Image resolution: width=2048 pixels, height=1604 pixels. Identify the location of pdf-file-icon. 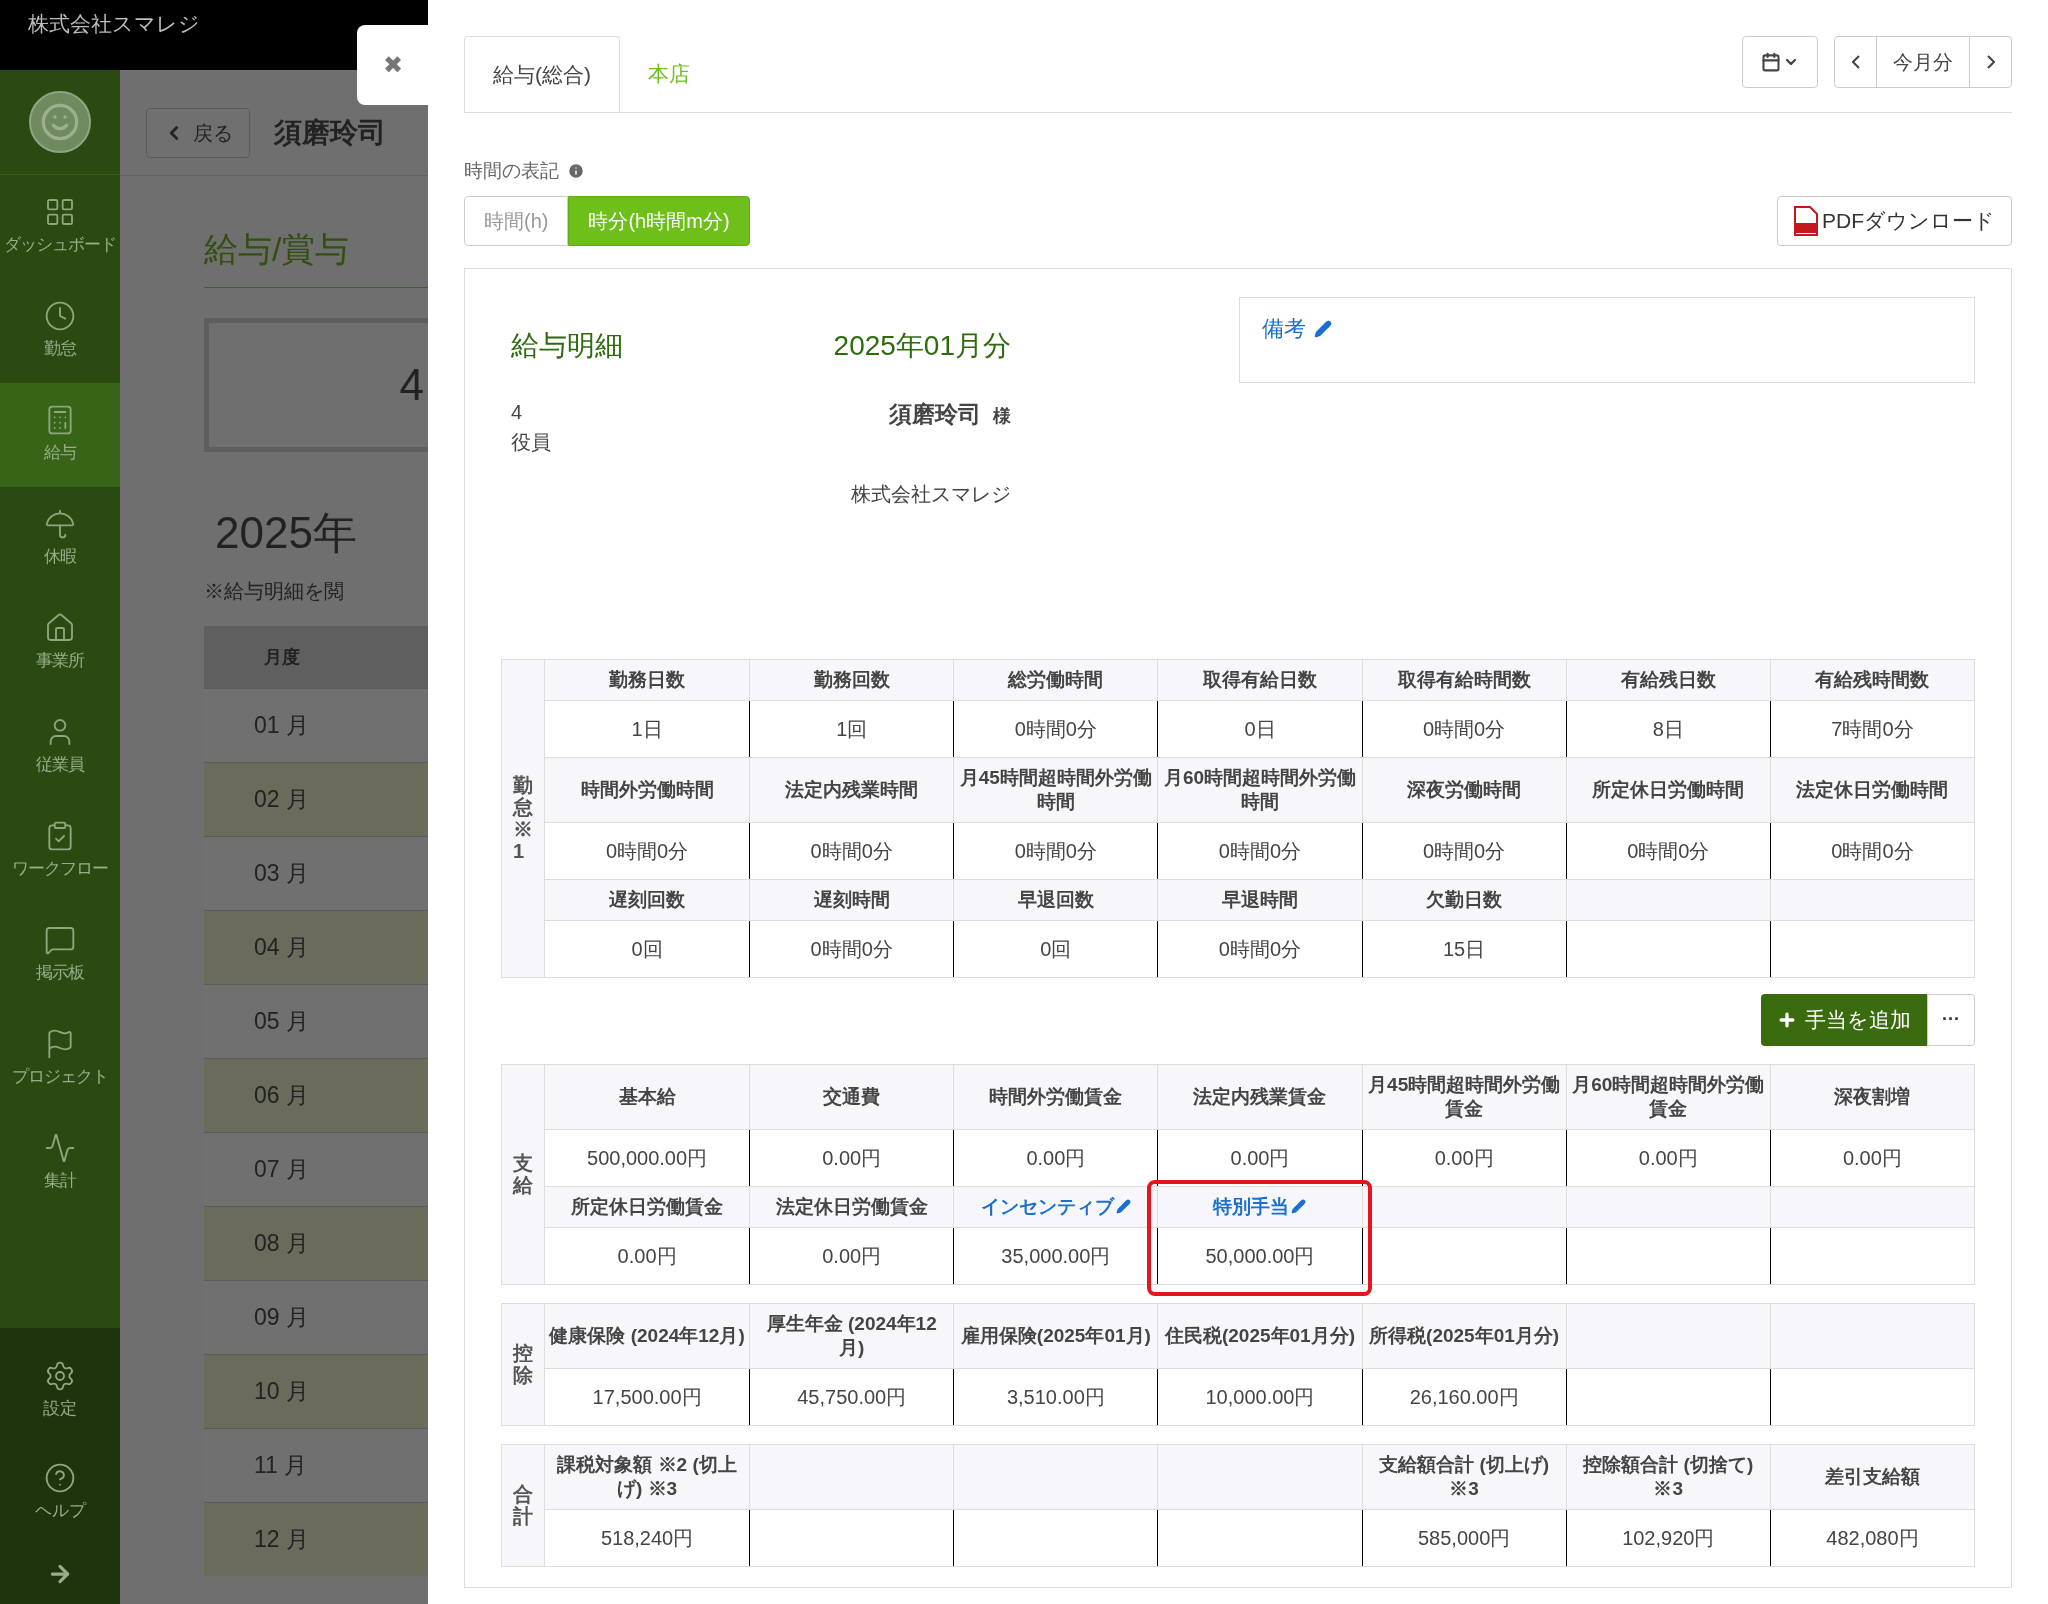
(1806, 220).